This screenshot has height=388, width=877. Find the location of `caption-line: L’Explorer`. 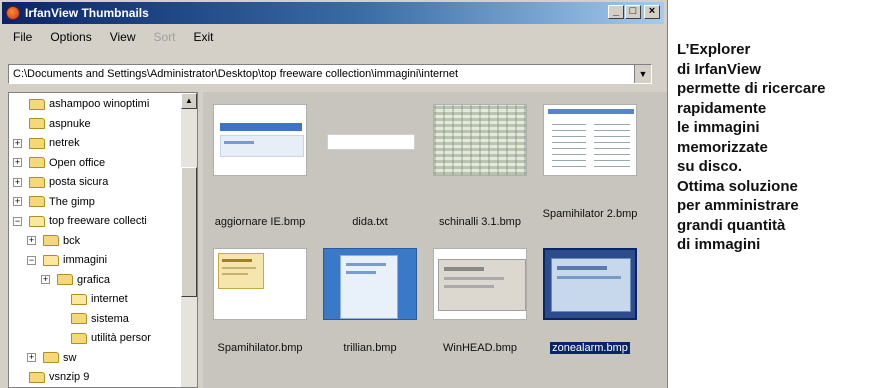

caption-line: L’Explorer is located at coordinates (714, 49).